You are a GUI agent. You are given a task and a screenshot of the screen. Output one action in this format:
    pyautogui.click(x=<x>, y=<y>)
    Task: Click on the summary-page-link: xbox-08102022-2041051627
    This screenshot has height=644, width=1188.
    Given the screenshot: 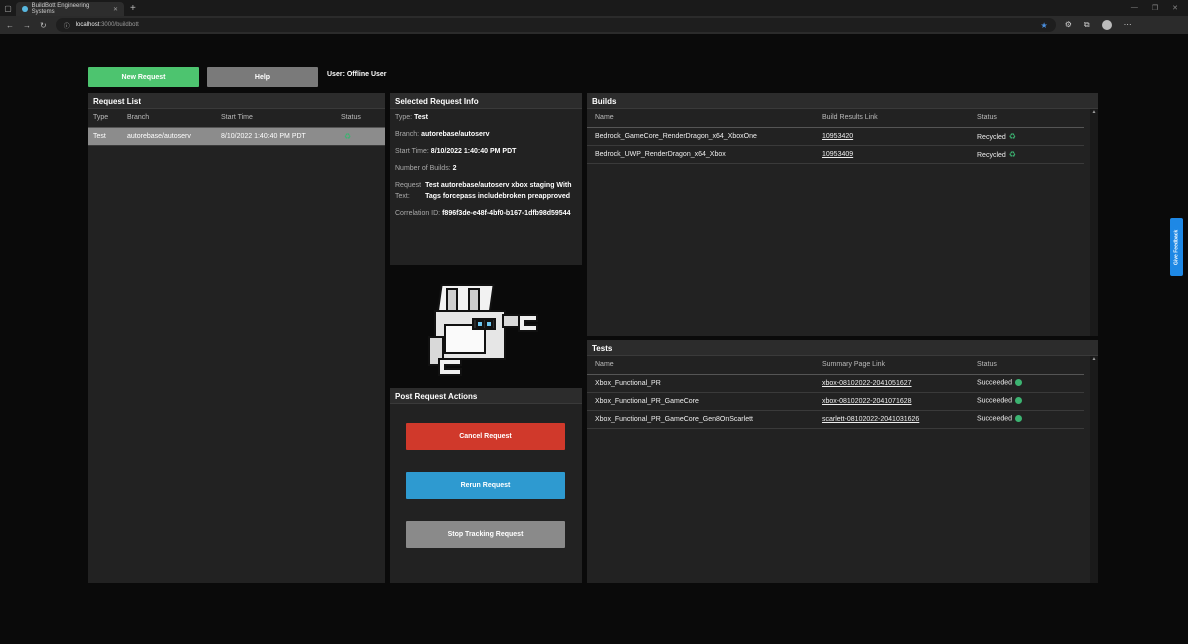 What is the action you would take?
    pyautogui.click(x=867, y=383)
    